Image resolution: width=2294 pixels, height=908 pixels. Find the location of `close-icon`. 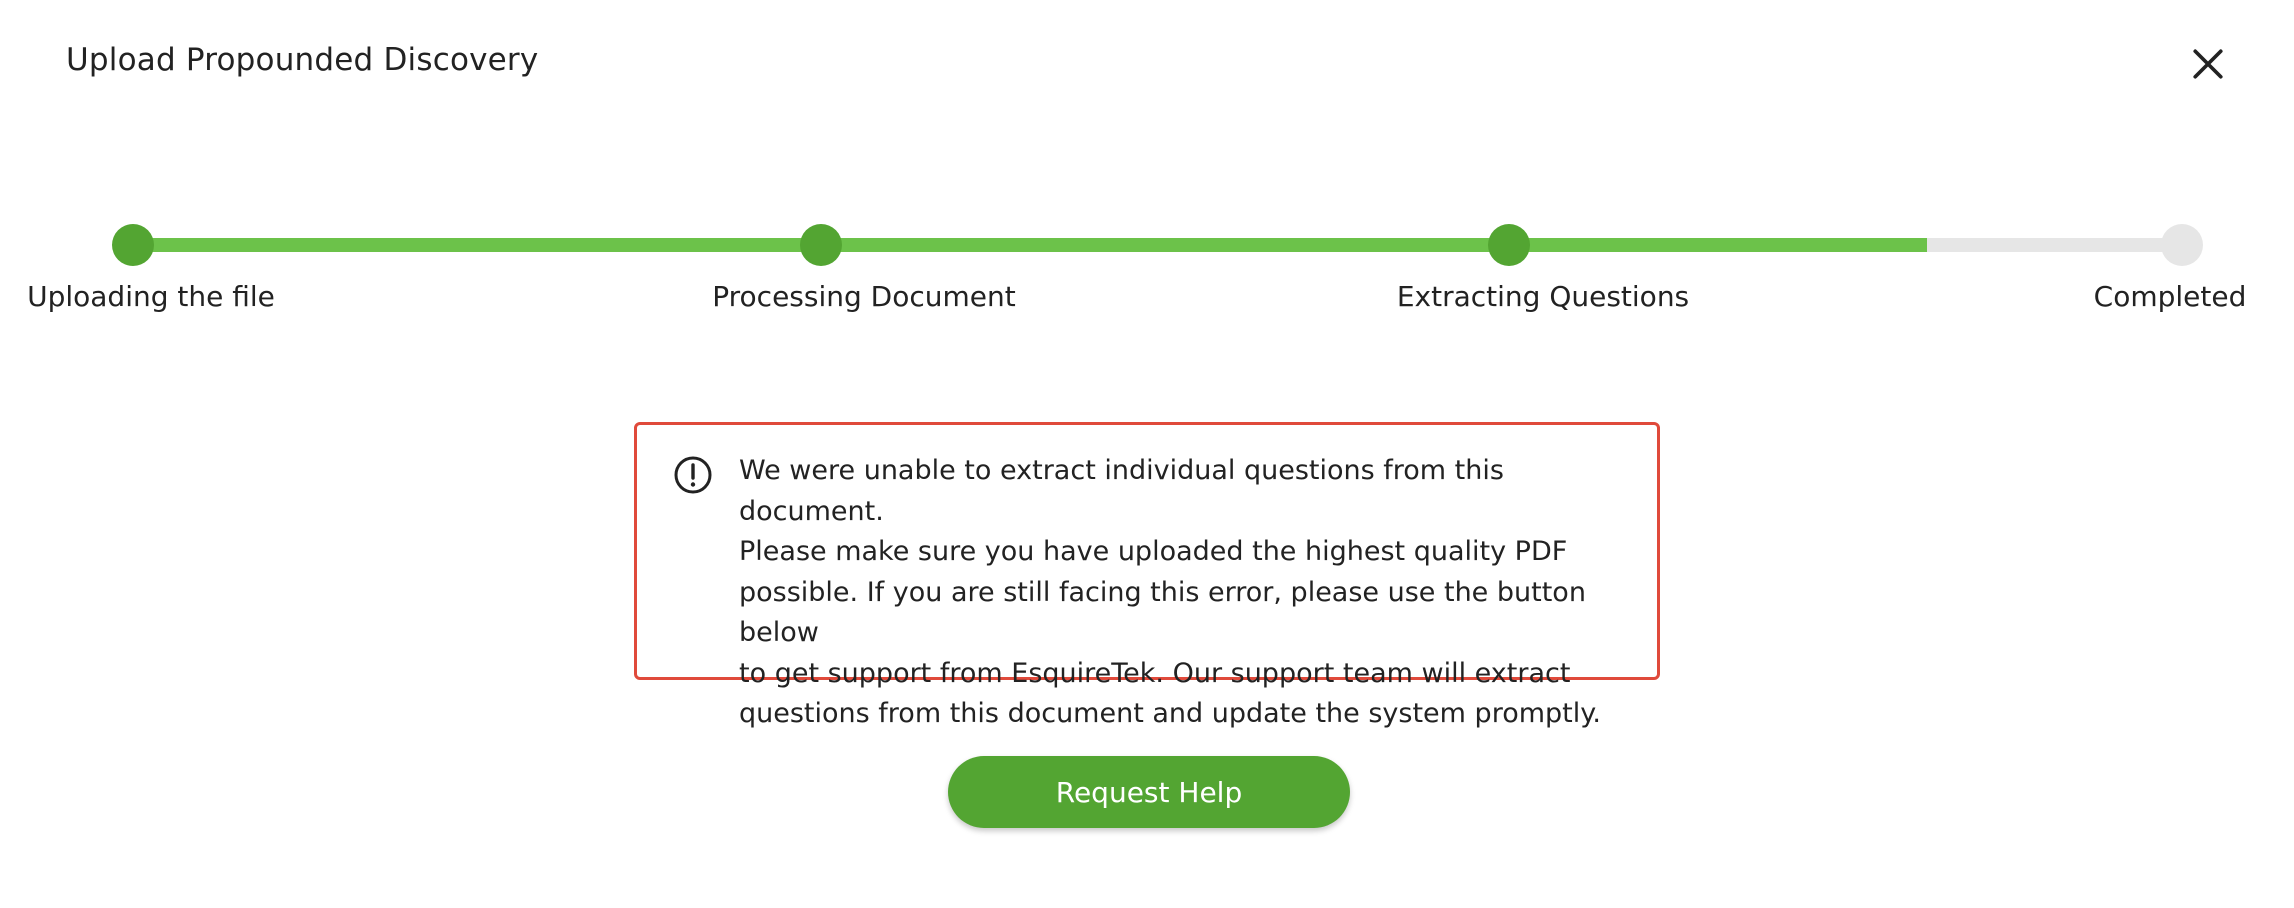

close-icon is located at coordinates (2208, 64).